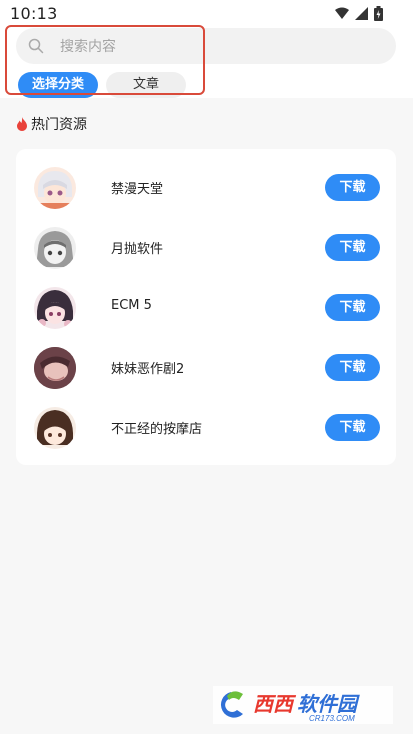 This screenshot has width=413, height=734. What do you see at coordinates (206, 14) in the screenshot?
I see `status-bar: 10:13` at bounding box center [206, 14].